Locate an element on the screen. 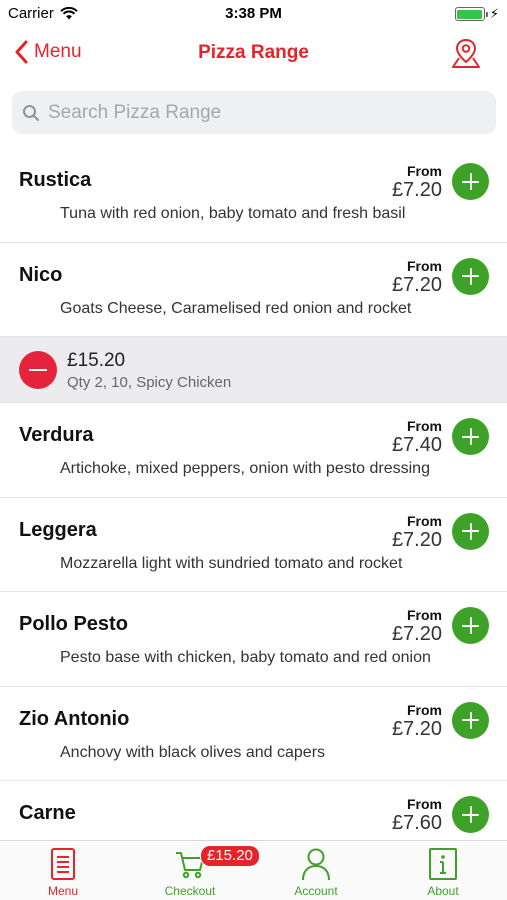  item-name: Rustica is located at coordinates (55, 180).